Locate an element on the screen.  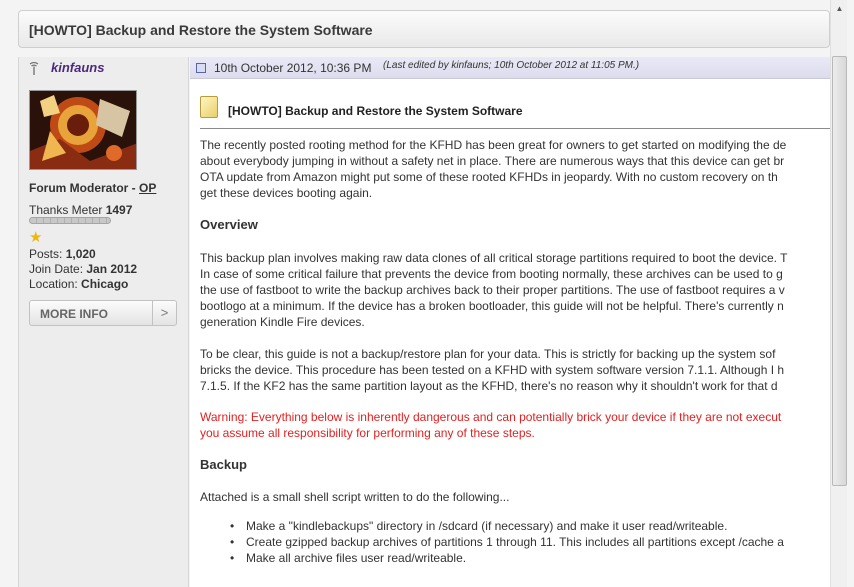
star-icon: ★ is located at coordinates (36, 237).